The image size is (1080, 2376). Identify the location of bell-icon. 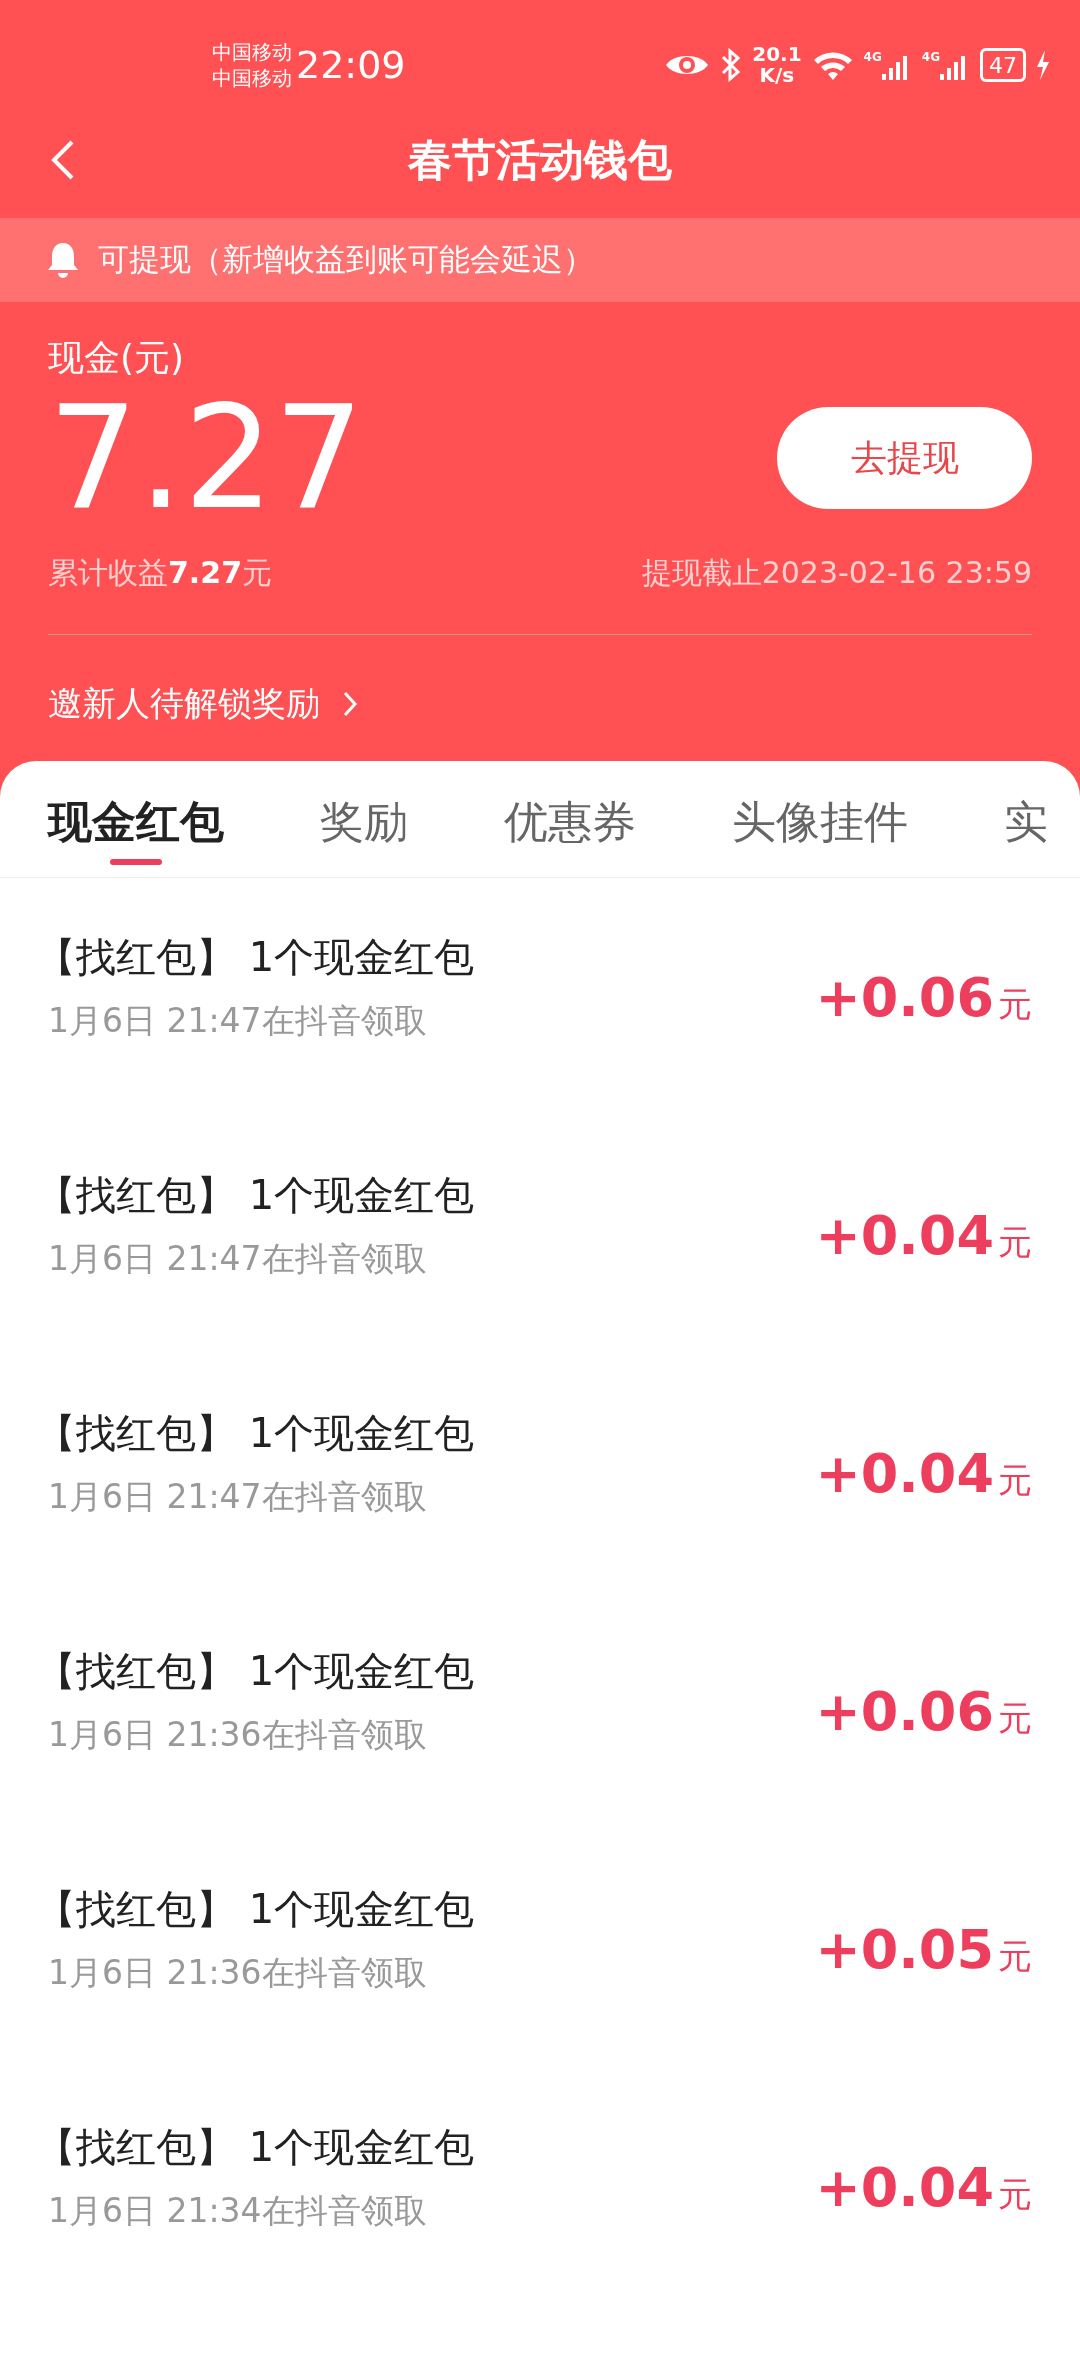
(63, 260).